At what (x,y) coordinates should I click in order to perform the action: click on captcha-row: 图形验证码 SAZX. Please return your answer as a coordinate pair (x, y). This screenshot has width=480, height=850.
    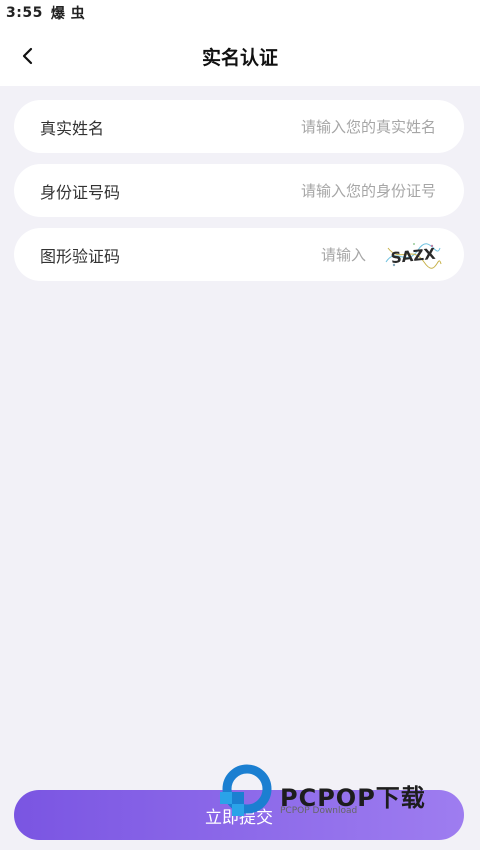
    Looking at the image, I should click on (239, 254).